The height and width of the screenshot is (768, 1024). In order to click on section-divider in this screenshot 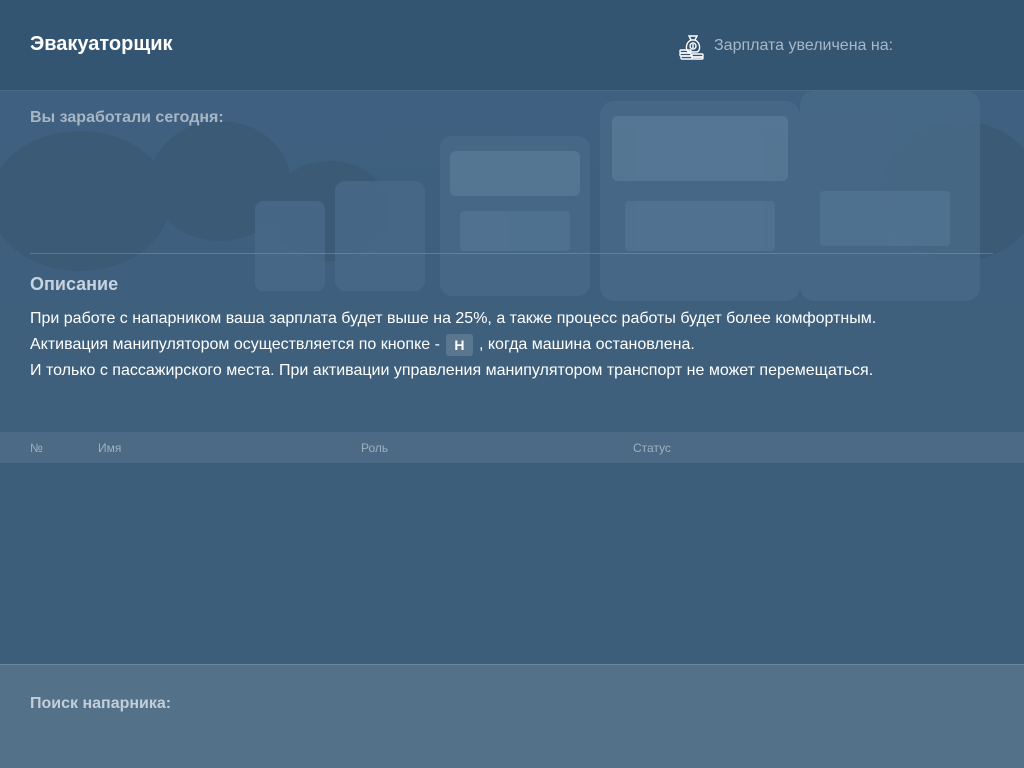, I will do `click(511, 253)`.